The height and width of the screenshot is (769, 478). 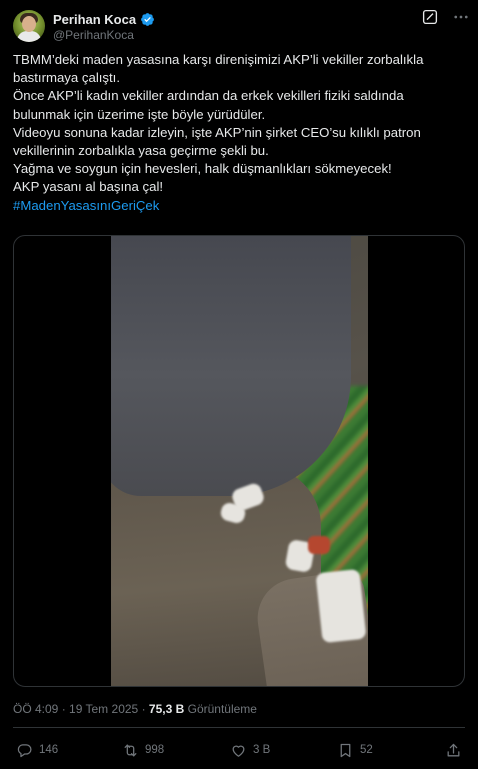 What do you see at coordinates (239, 727) in the screenshot?
I see `divider` at bounding box center [239, 727].